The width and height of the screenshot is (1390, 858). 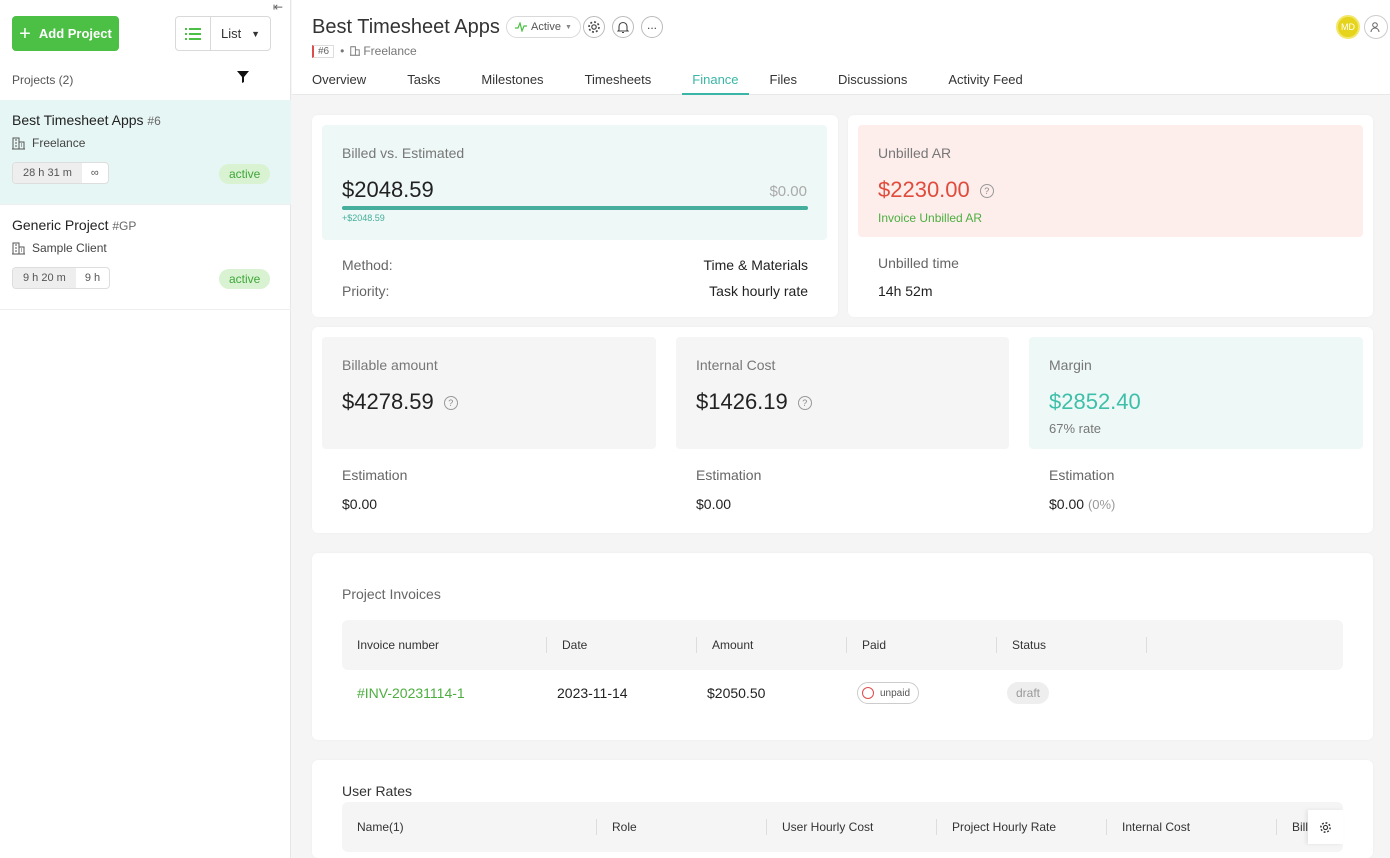 What do you see at coordinates (360, 504) in the screenshot?
I see `billable-estimation-value: $0.00` at bounding box center [360, 504].